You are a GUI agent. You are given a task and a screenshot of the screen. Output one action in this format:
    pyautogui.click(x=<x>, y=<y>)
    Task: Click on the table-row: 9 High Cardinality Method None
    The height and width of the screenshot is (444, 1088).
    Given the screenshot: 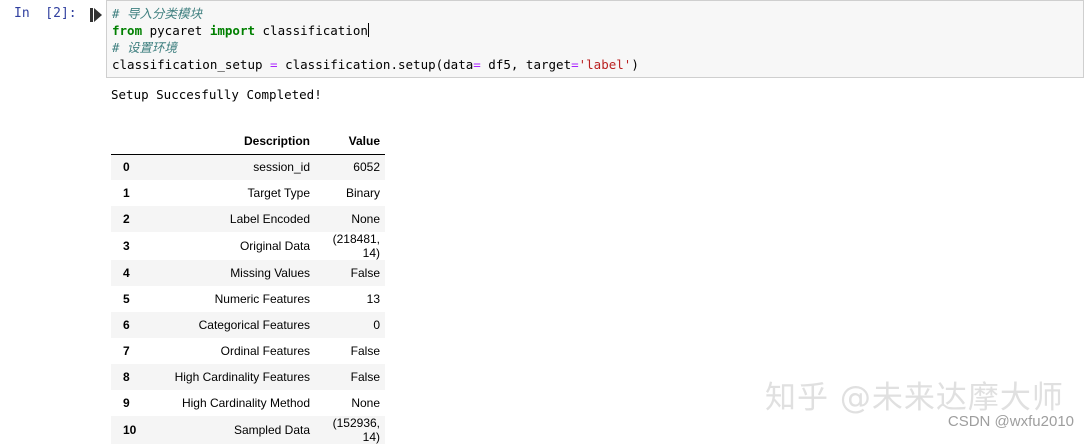 What is the action you would take?
    pyautogui.click(x=248, y=403)
    